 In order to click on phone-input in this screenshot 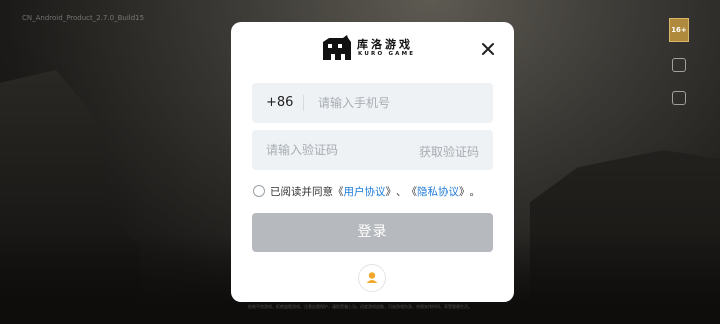, I will do `click(400, 103)`.